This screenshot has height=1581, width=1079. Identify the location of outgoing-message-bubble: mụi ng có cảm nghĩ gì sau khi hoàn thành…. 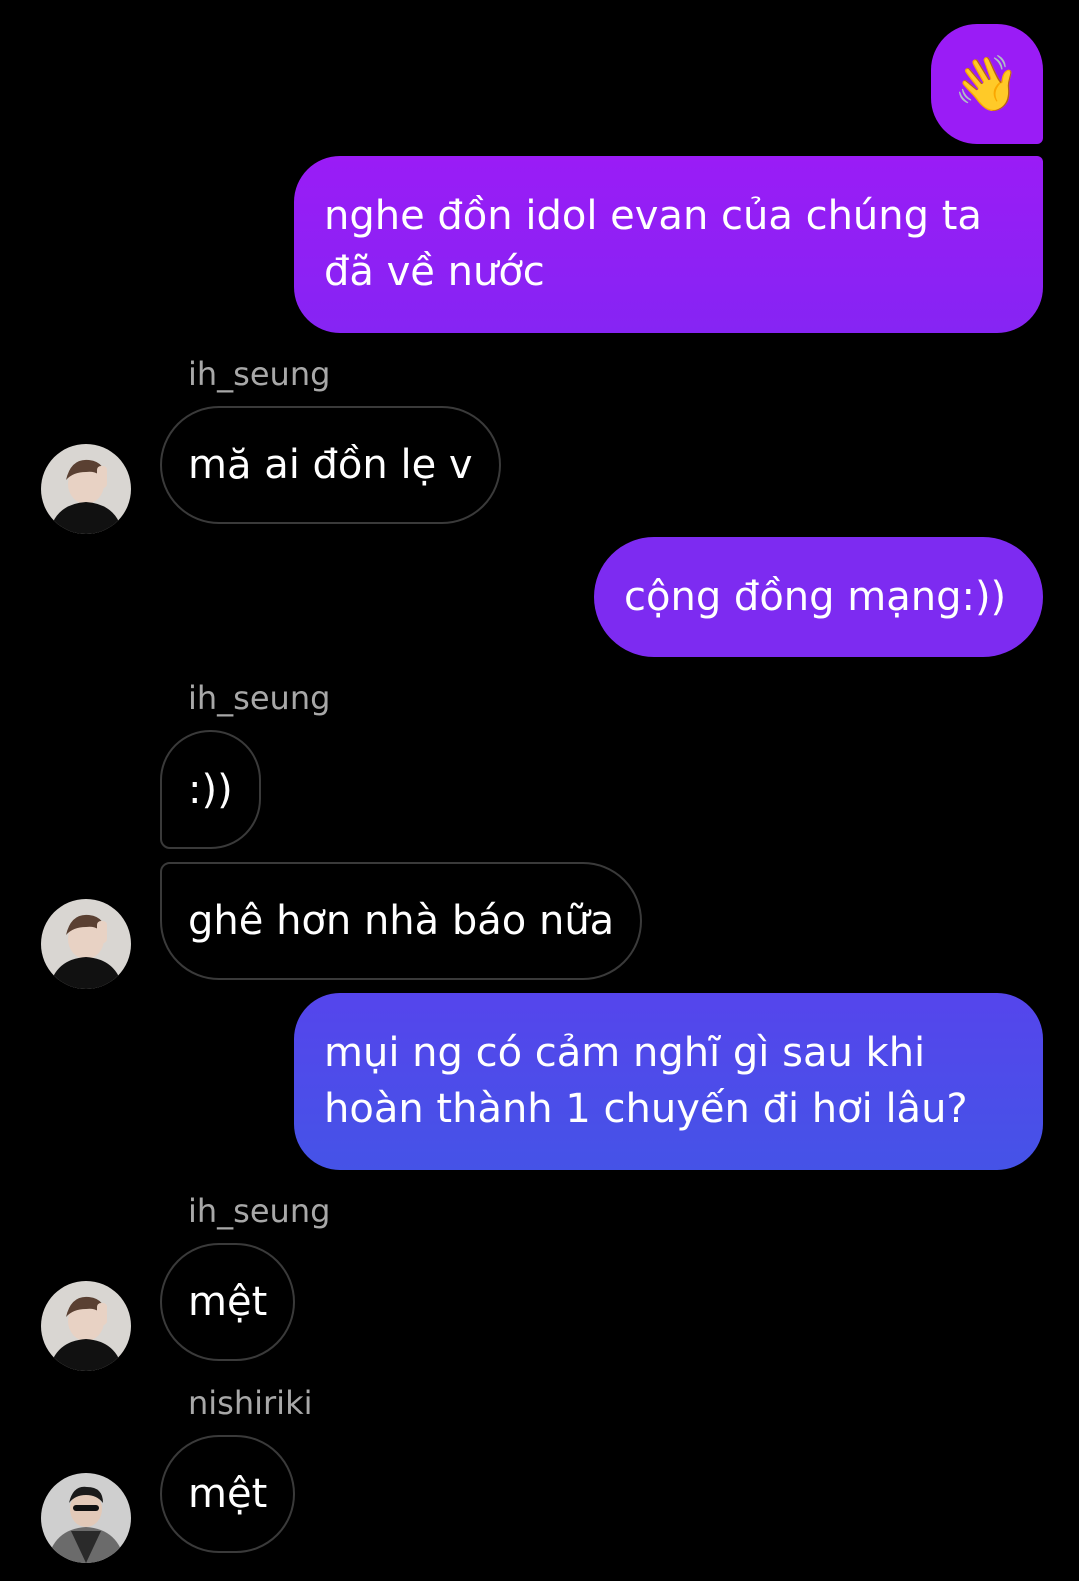
(668, 1081).